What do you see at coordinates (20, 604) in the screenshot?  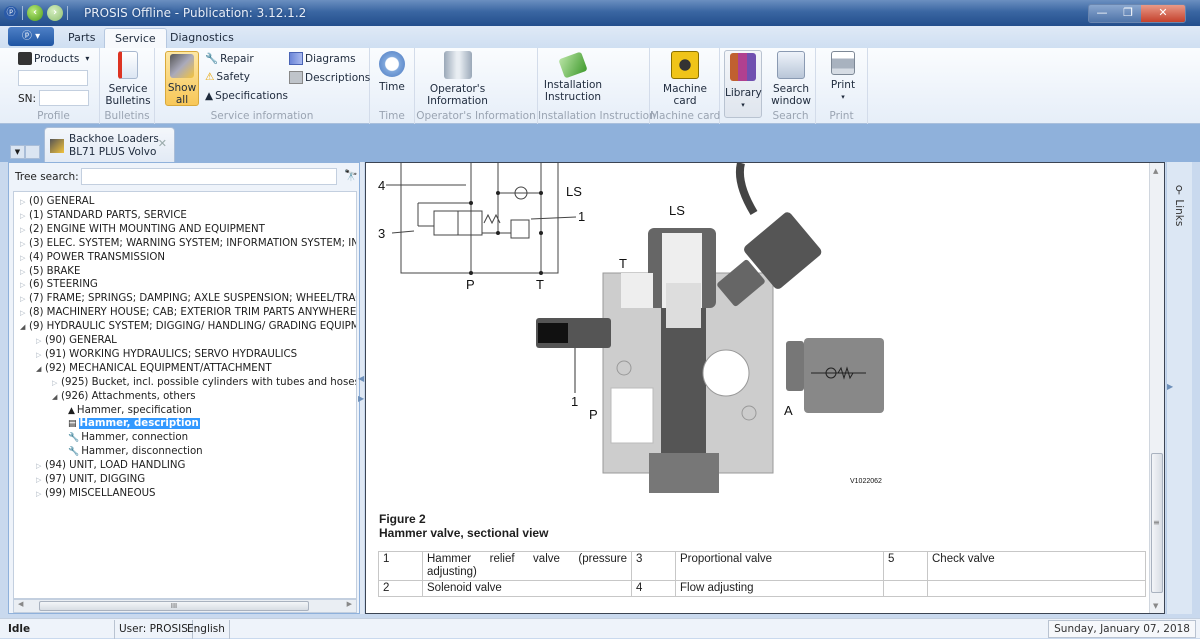 I see `scroll-left-icon: ◀` at bounding box center [20, 604].